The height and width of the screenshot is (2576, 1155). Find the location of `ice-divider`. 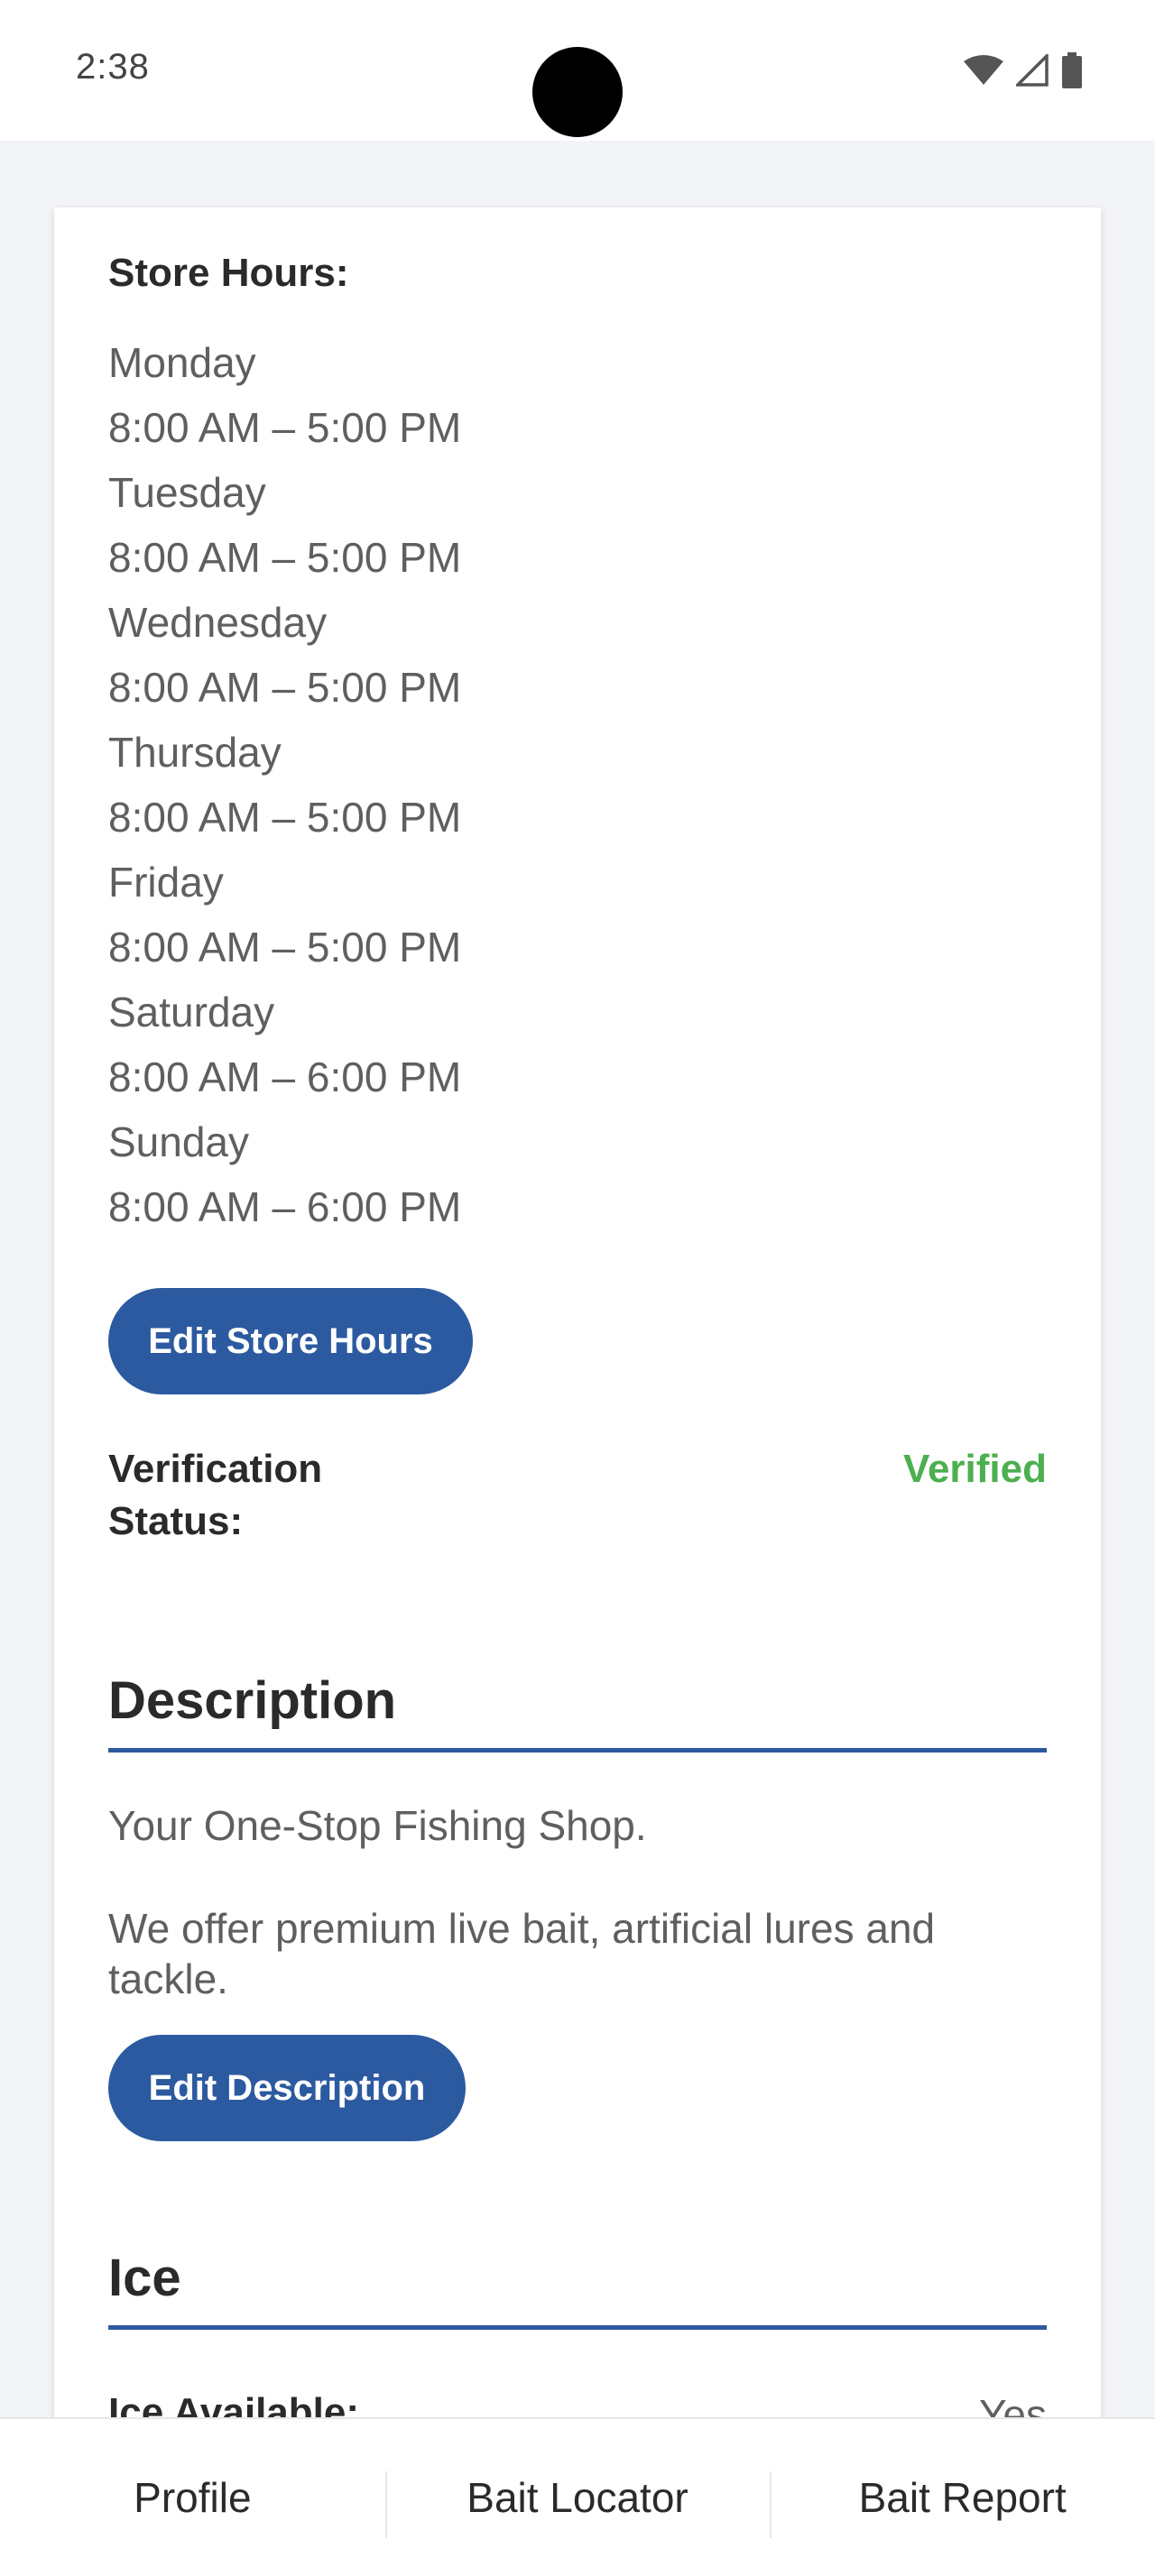

ice-divider is located at coordinates (577, 2327).